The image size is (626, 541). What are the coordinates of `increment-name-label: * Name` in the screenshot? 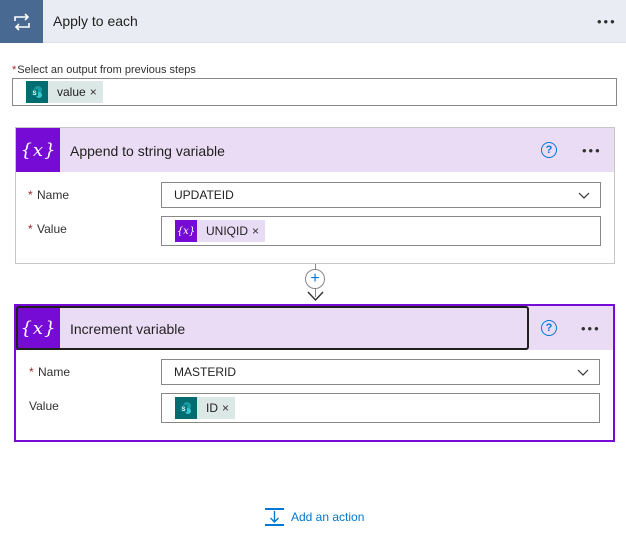 It's located at (49, 372).